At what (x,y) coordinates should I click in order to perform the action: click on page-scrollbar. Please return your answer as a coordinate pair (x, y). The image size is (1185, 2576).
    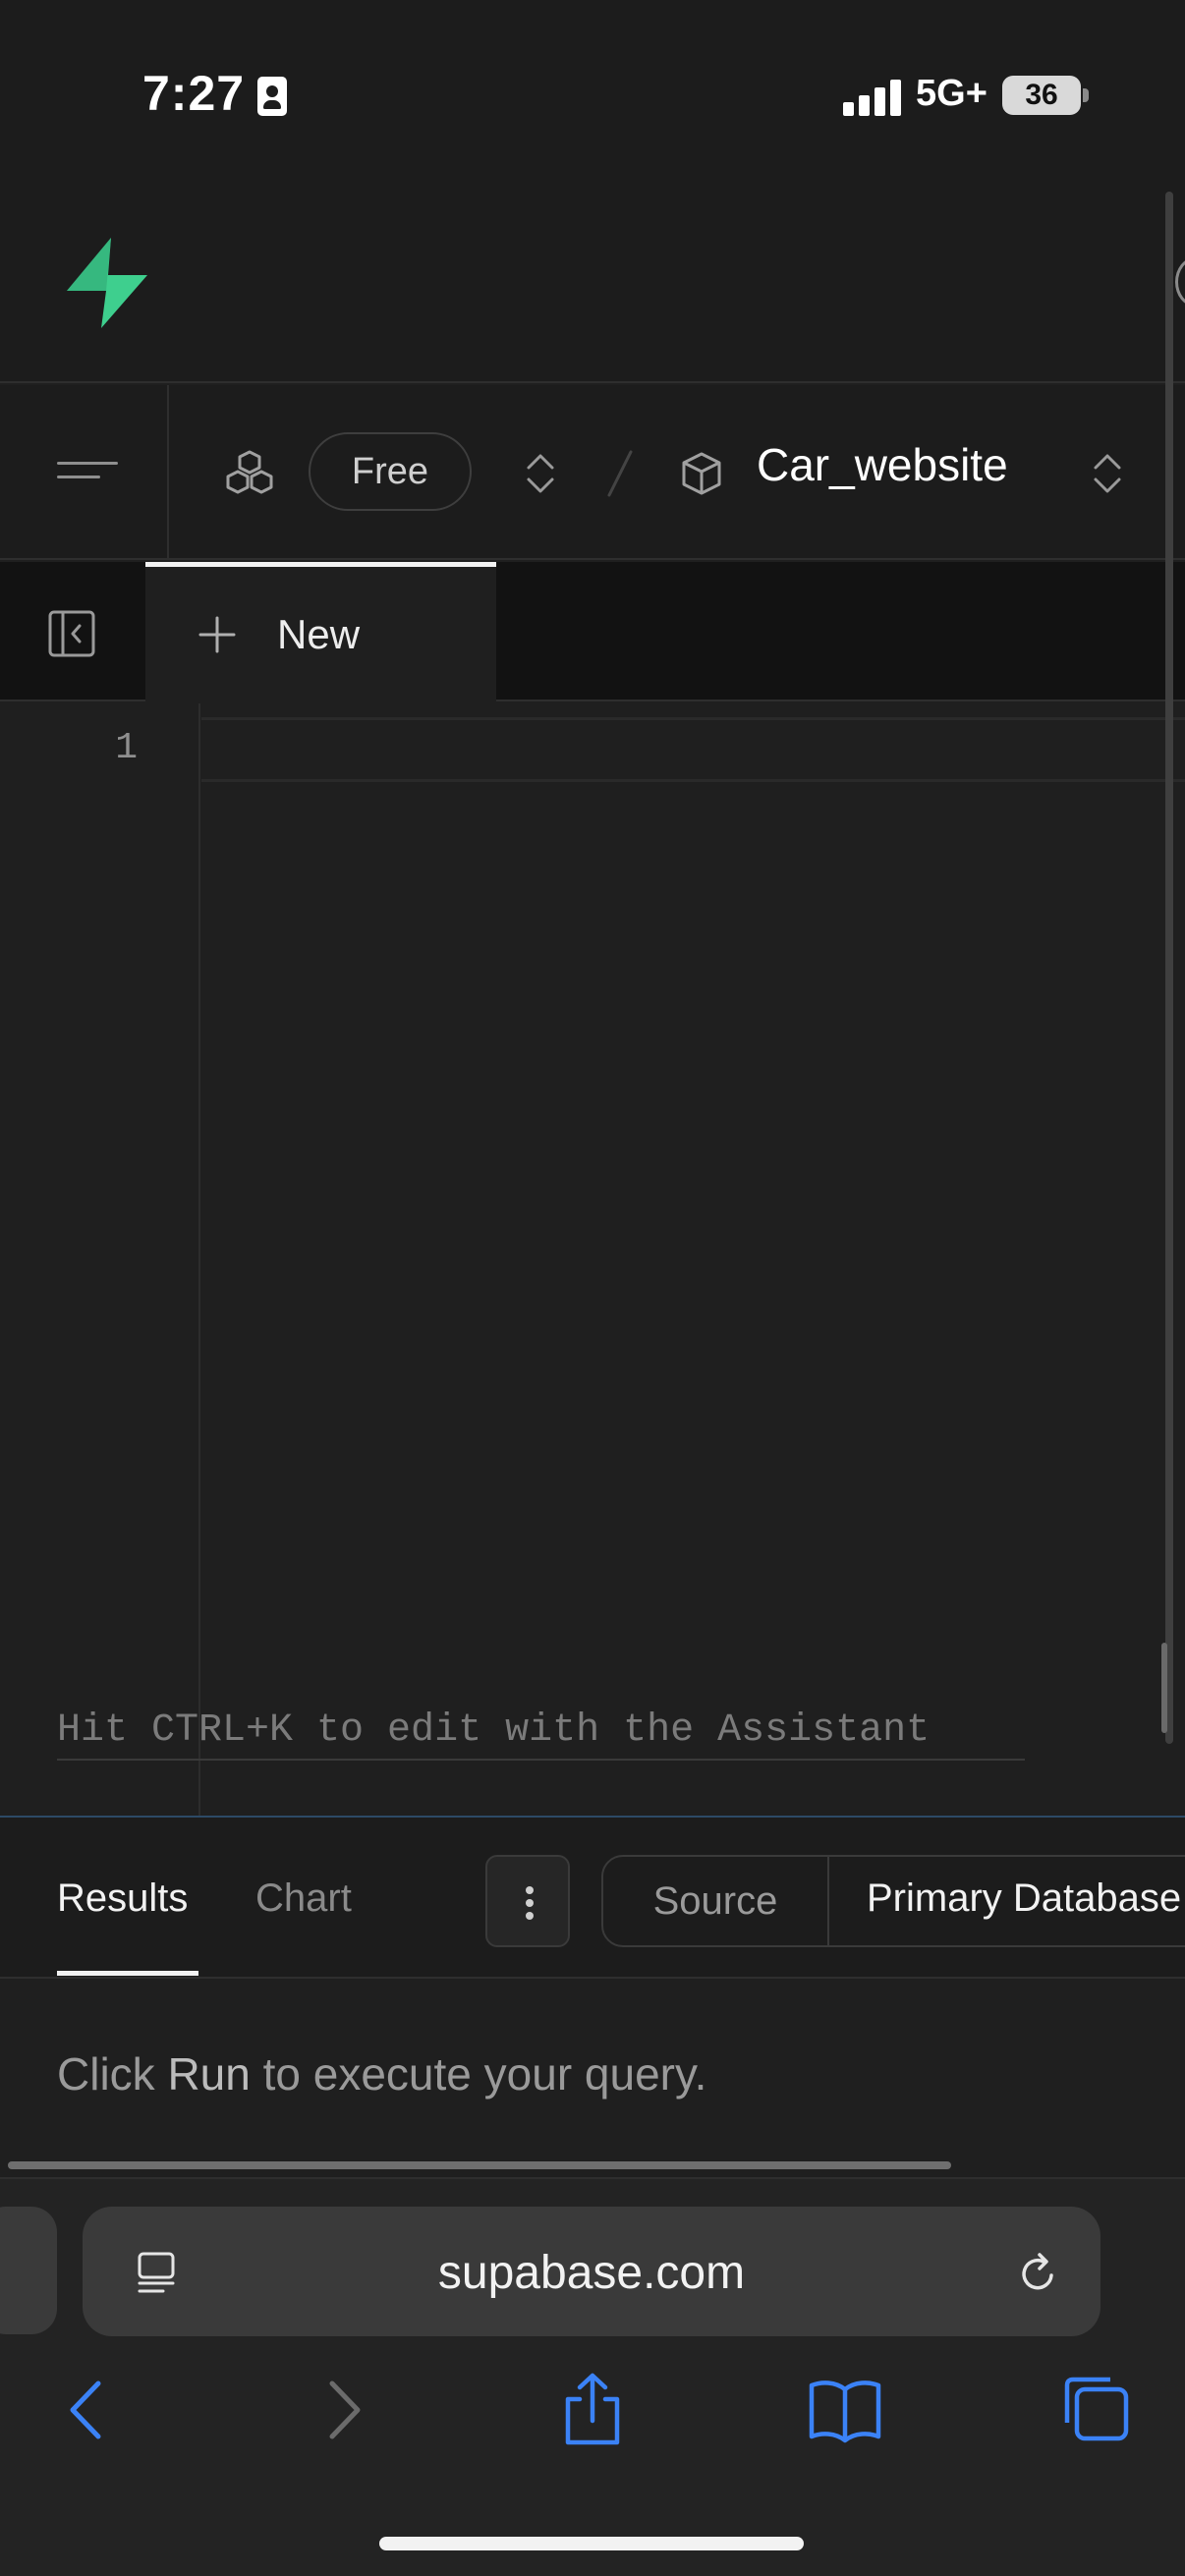
    Looking at the image, I should click on (1169, 968).